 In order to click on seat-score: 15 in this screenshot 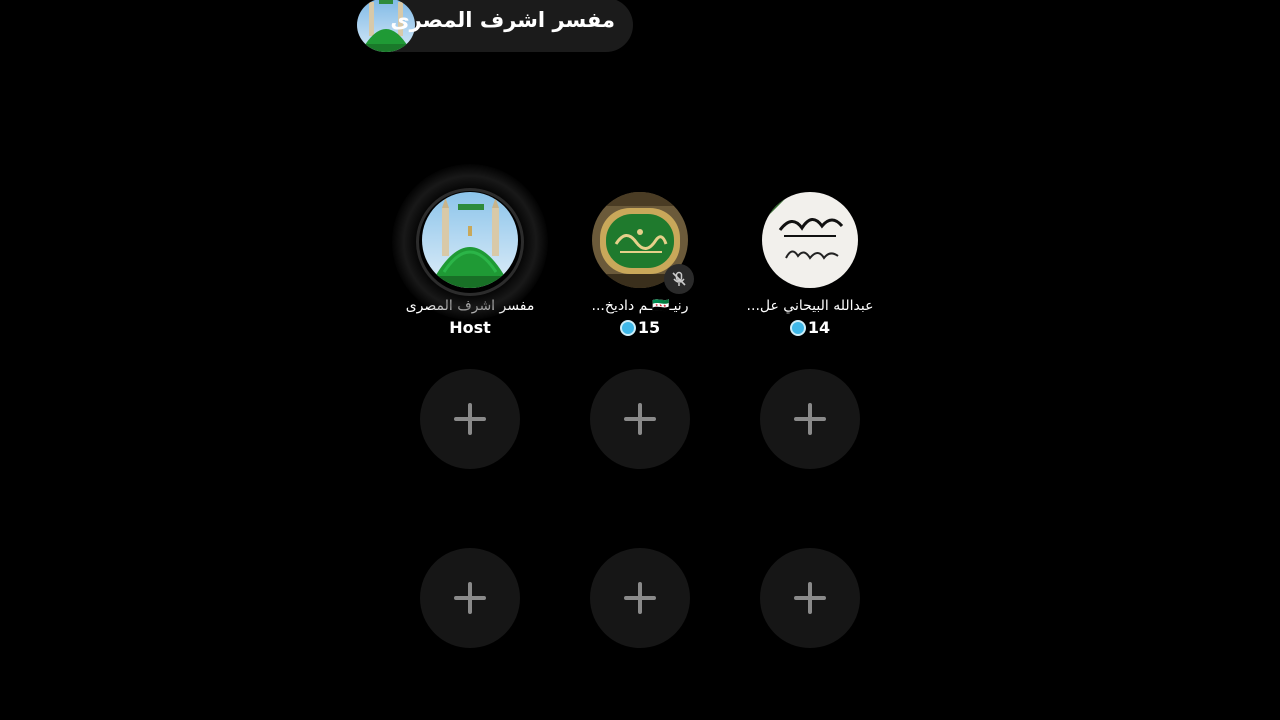, I will do `click(640, 327)`.